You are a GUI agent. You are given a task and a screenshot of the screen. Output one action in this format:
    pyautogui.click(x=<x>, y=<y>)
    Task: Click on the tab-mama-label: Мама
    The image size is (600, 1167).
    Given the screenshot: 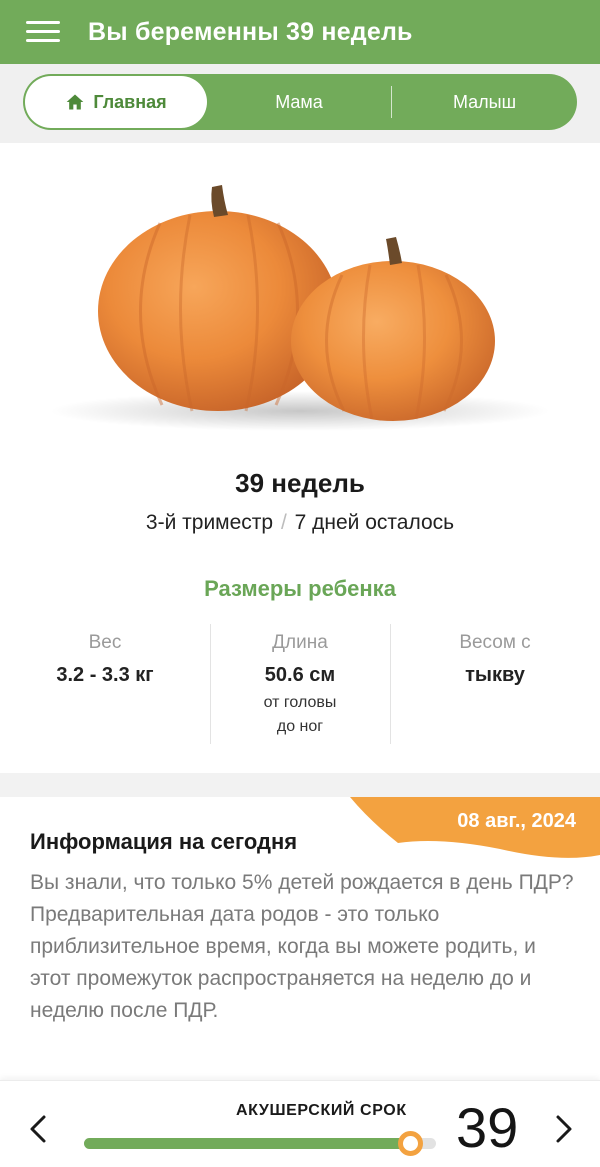 What is the action you would take?
    pyautogui.click(x=299, y=101)
    